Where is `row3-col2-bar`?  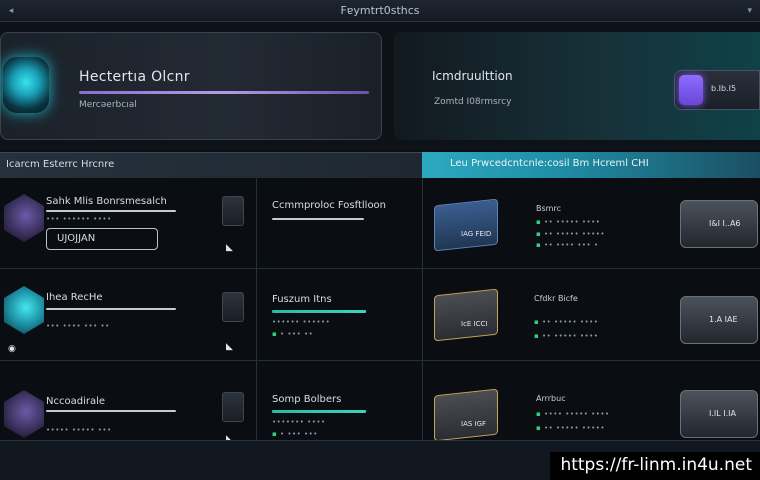 row3-col2-bar is located at coordinates (319, 411).